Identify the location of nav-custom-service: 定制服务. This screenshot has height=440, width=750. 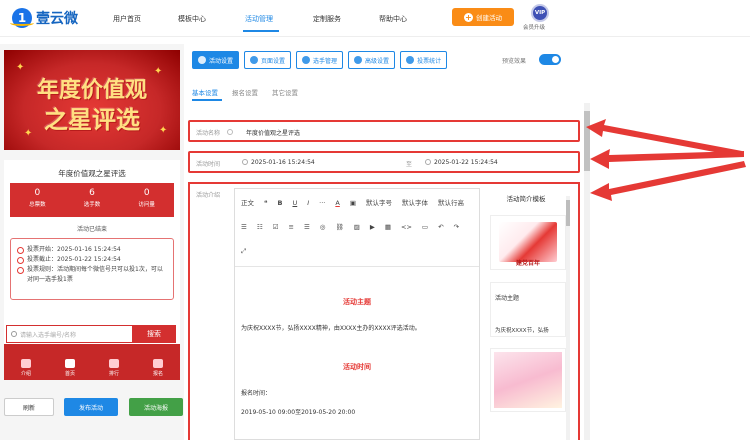
(327, 19).